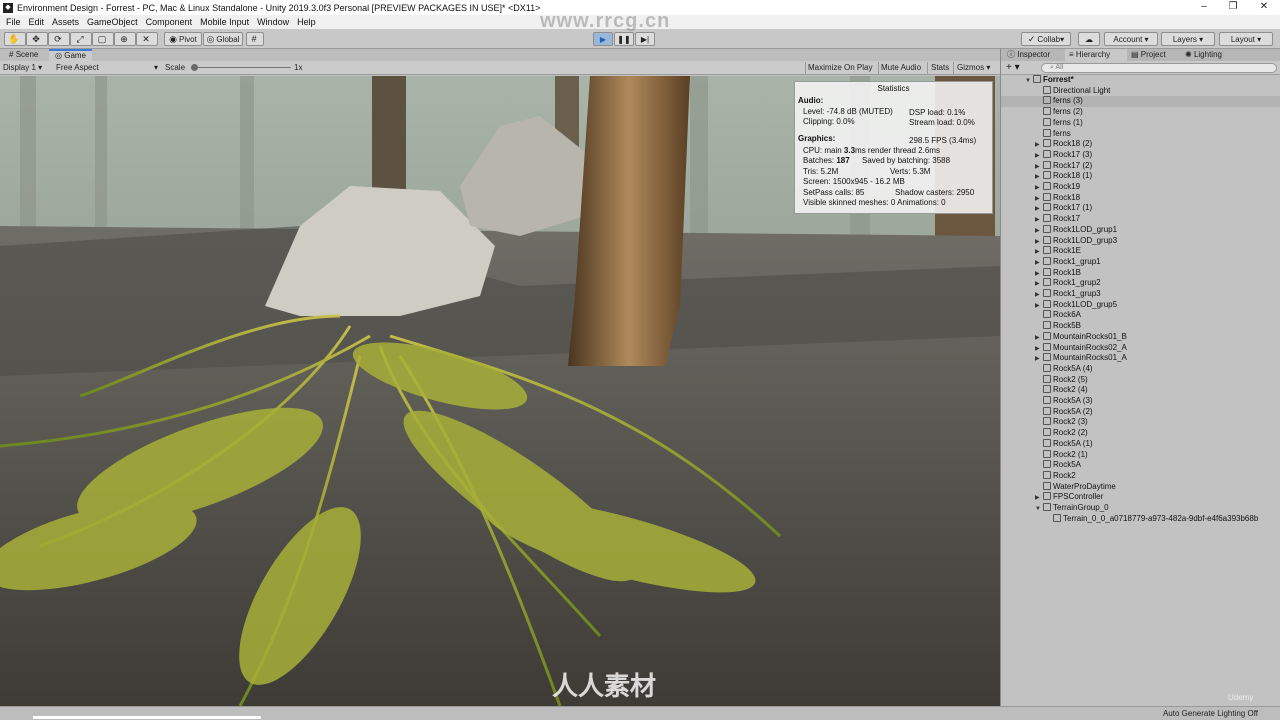 This screenshot has height=720, width=1280. Describe the element at coordinates (1089, 39) in the screenshot. I see `cloud-button: ☁` at that location.